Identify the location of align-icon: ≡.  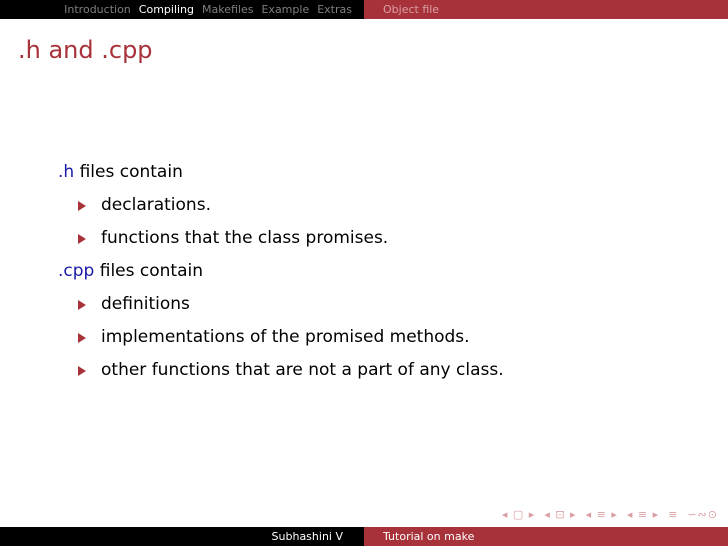
(673, 514).